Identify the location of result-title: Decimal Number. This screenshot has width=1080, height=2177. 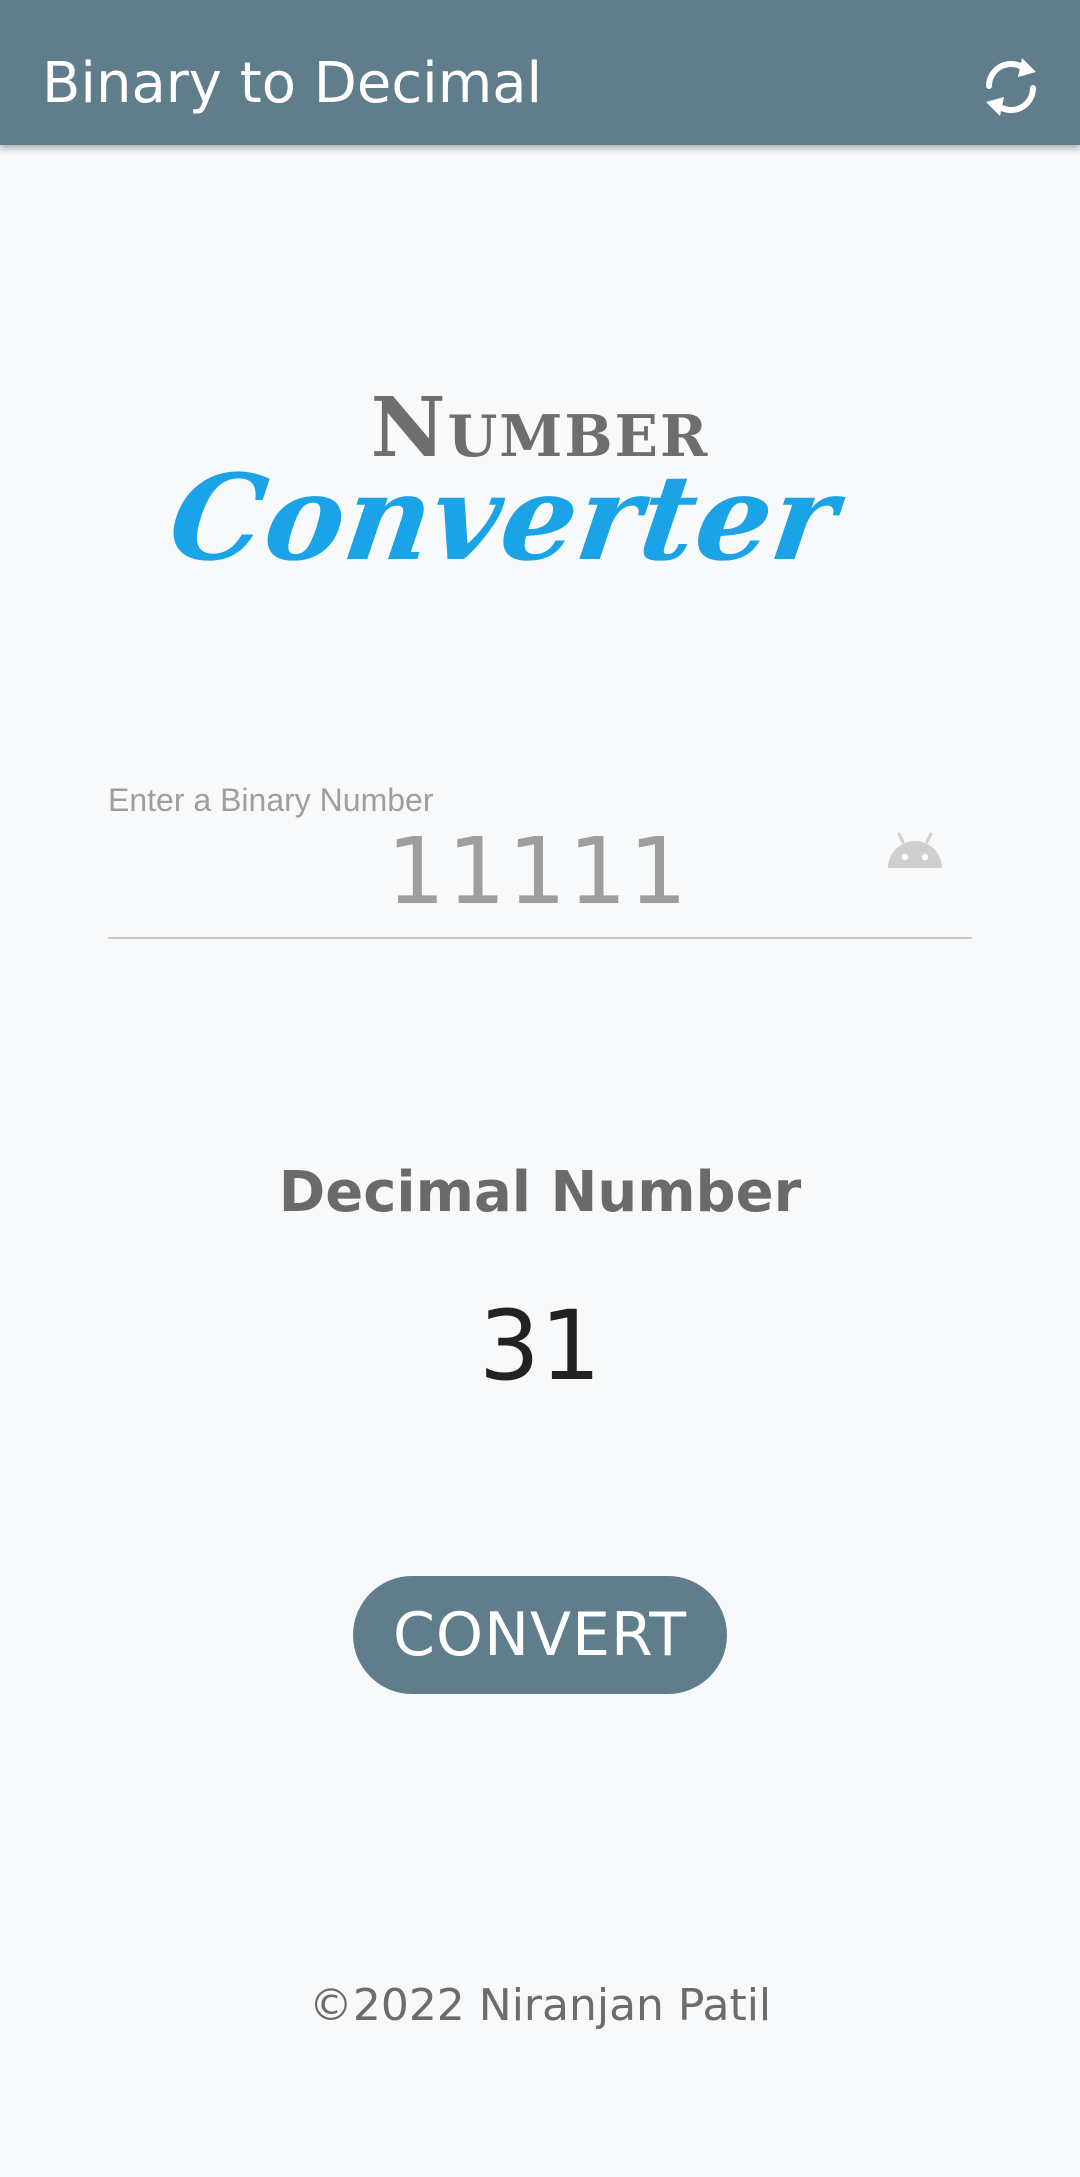
(540, 1192).